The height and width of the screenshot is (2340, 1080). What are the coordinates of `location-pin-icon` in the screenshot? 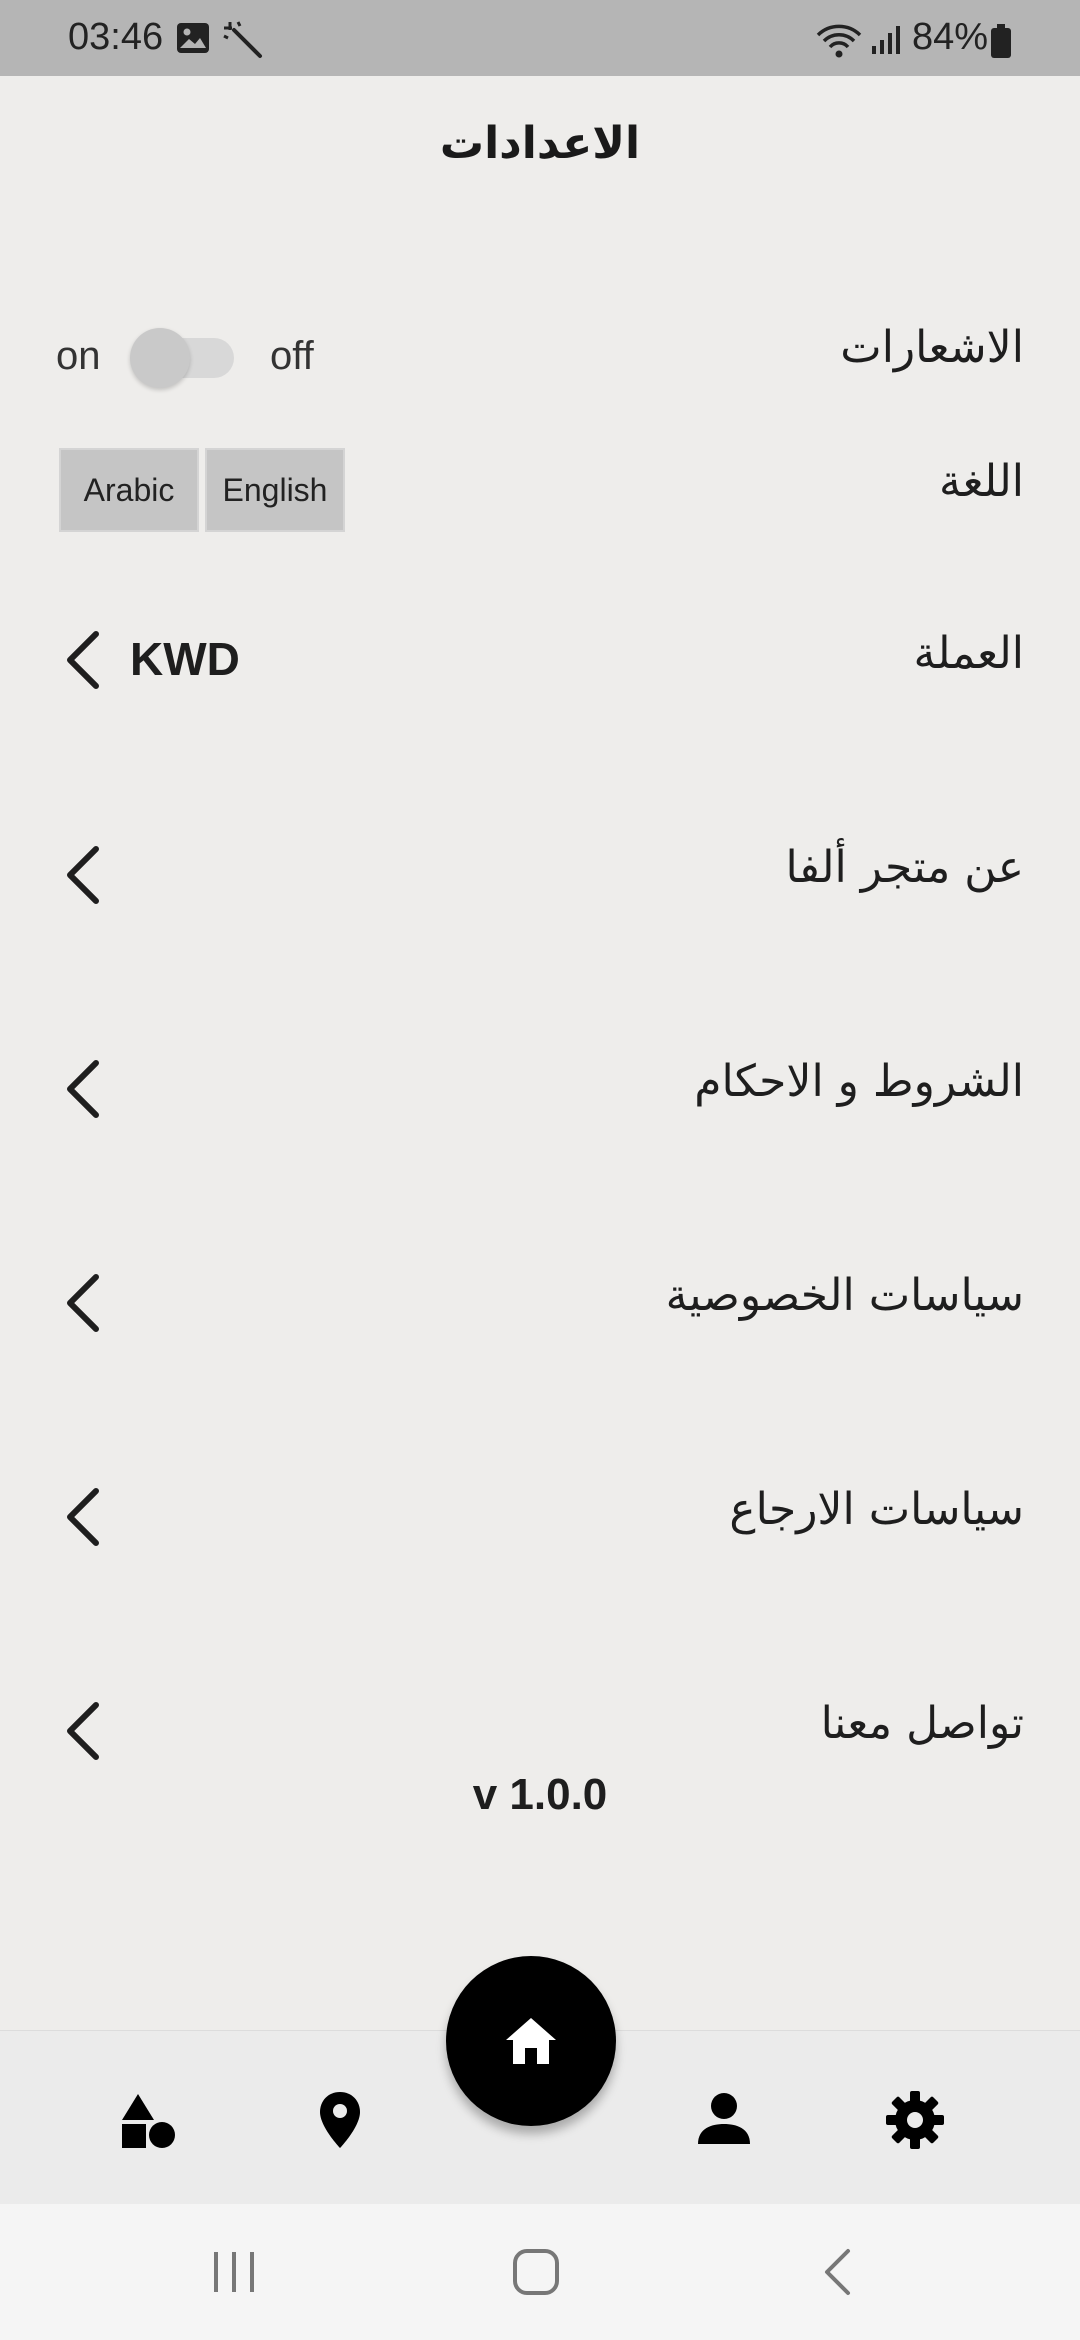 It's located at (340, 2120).